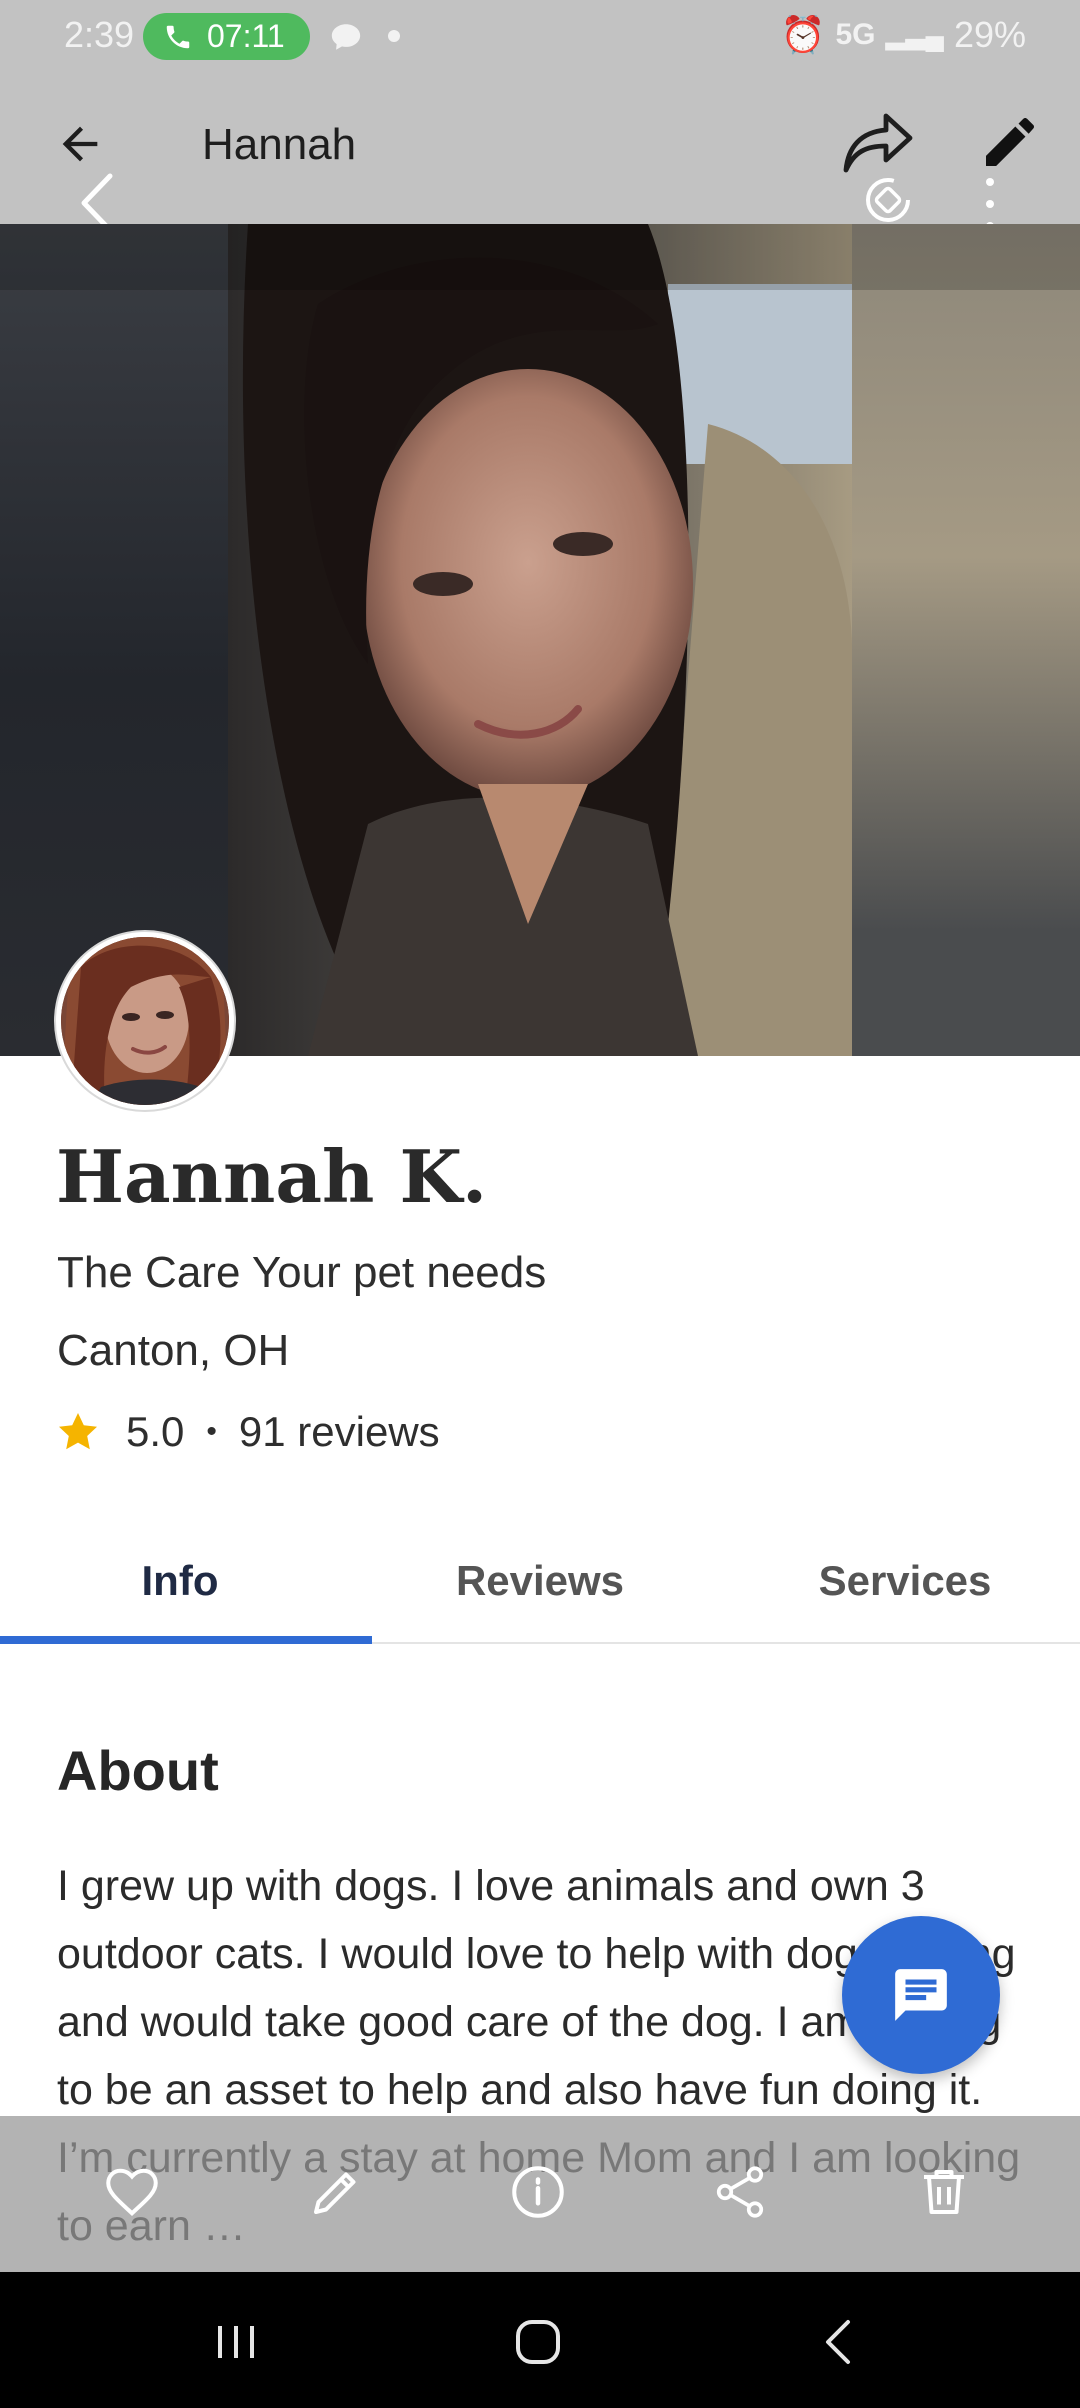 The image size is (1080, 2408). I want to click on avatar-image, so click(145, 1021).